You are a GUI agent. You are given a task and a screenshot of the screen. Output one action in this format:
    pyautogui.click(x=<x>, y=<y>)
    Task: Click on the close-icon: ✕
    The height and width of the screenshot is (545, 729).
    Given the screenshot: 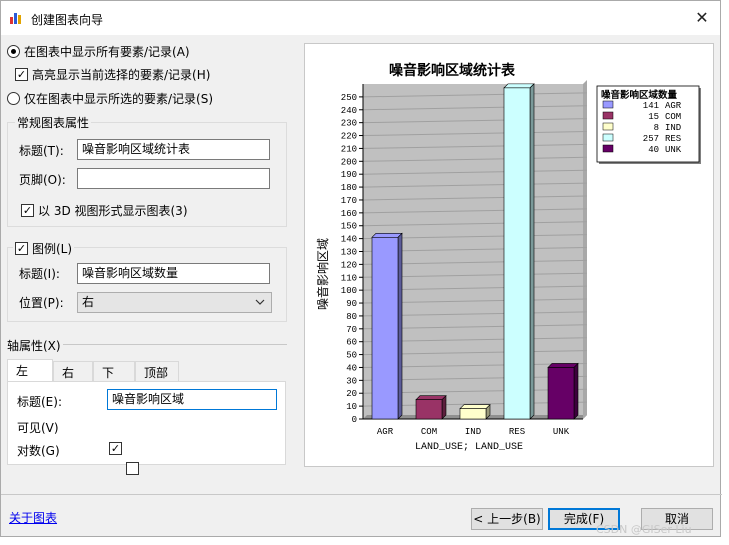 What is the action you would take?
    pyautogui.click(x=702, y=17)
    